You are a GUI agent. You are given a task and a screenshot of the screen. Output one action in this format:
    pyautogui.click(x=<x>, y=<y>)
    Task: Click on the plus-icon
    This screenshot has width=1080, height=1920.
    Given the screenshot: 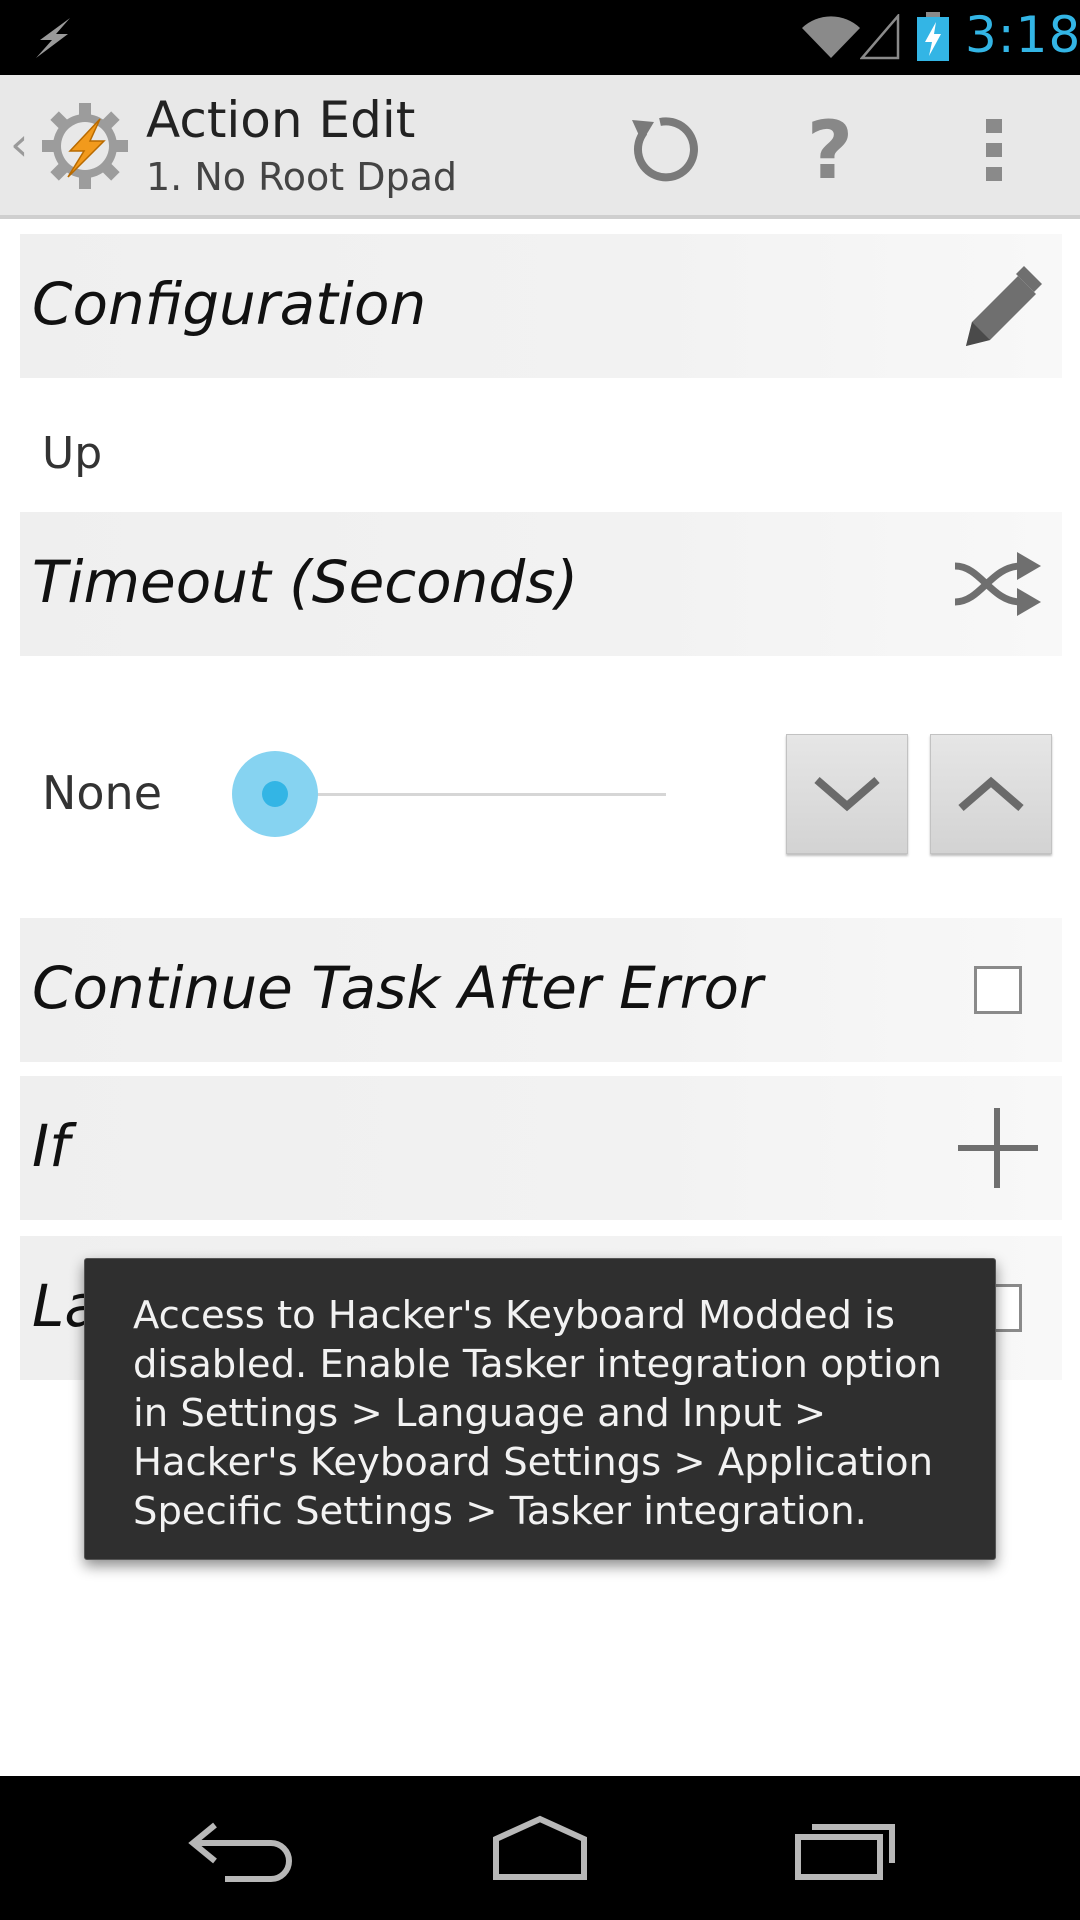 What is the action you would take?
    pyautogui.click(x=998, y=1148)
    